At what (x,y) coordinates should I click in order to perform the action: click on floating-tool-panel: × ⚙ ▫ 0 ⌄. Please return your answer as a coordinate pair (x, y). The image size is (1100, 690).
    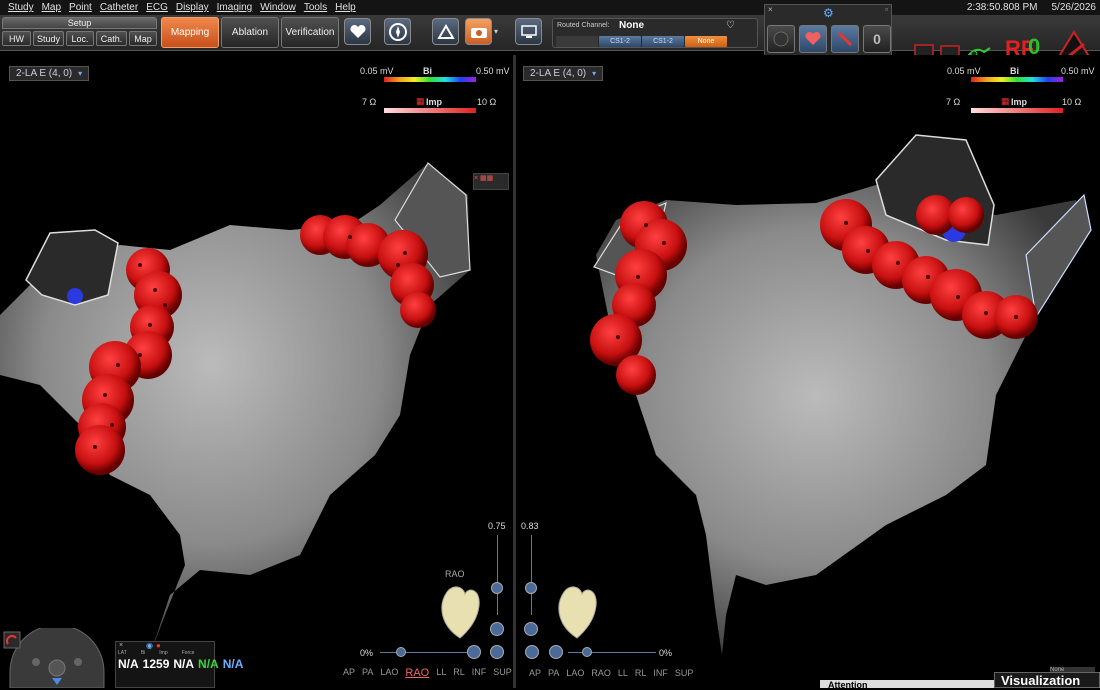
    Looking at the image, I should click on (828, 33).